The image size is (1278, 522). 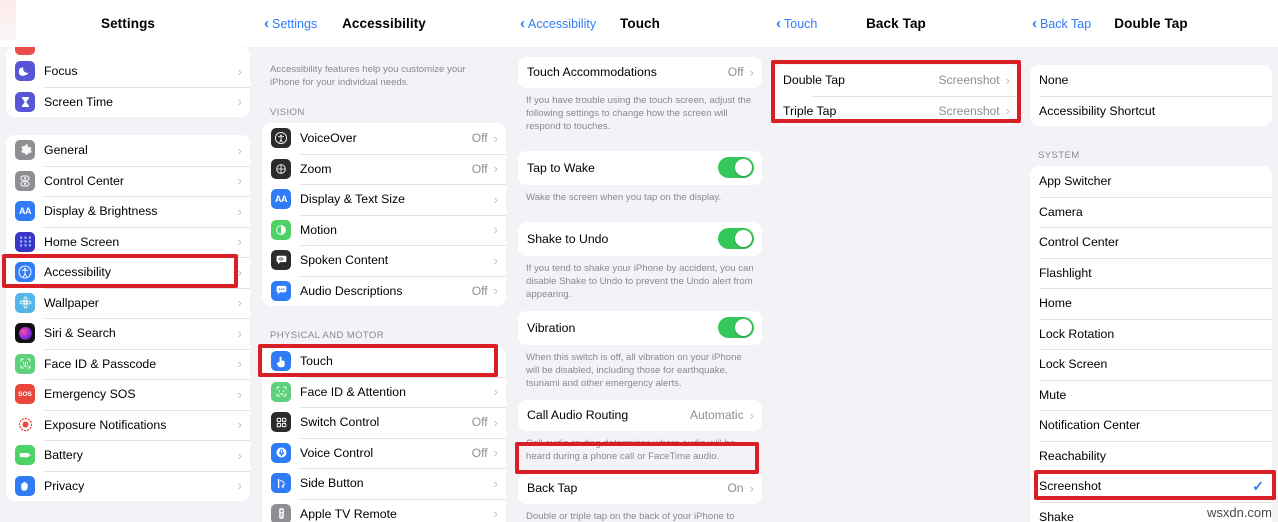 I want to click on partial-group, so click(x=128, y=51).